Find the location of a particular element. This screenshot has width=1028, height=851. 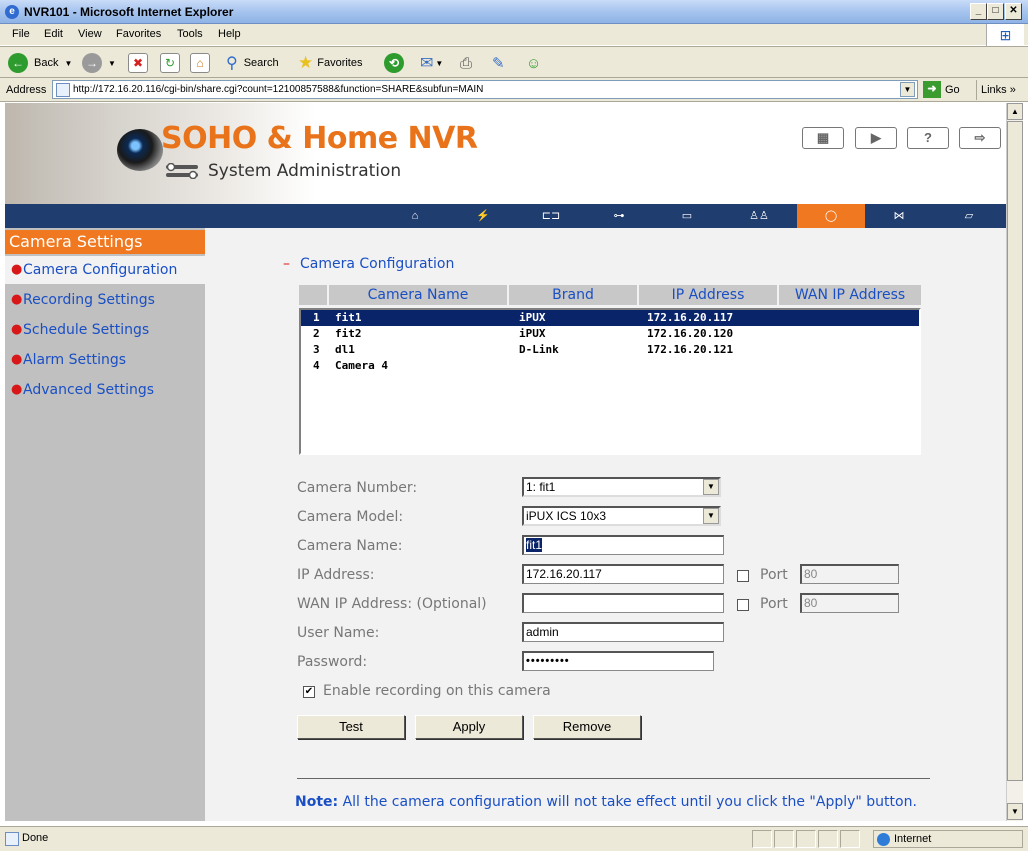

camera-number-label: Camera Number: is located at coordinates (357, 488).